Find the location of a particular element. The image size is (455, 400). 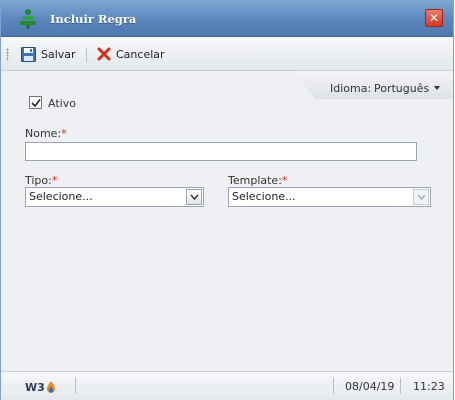

language-selector: Português is located at coordinates (401, 88).